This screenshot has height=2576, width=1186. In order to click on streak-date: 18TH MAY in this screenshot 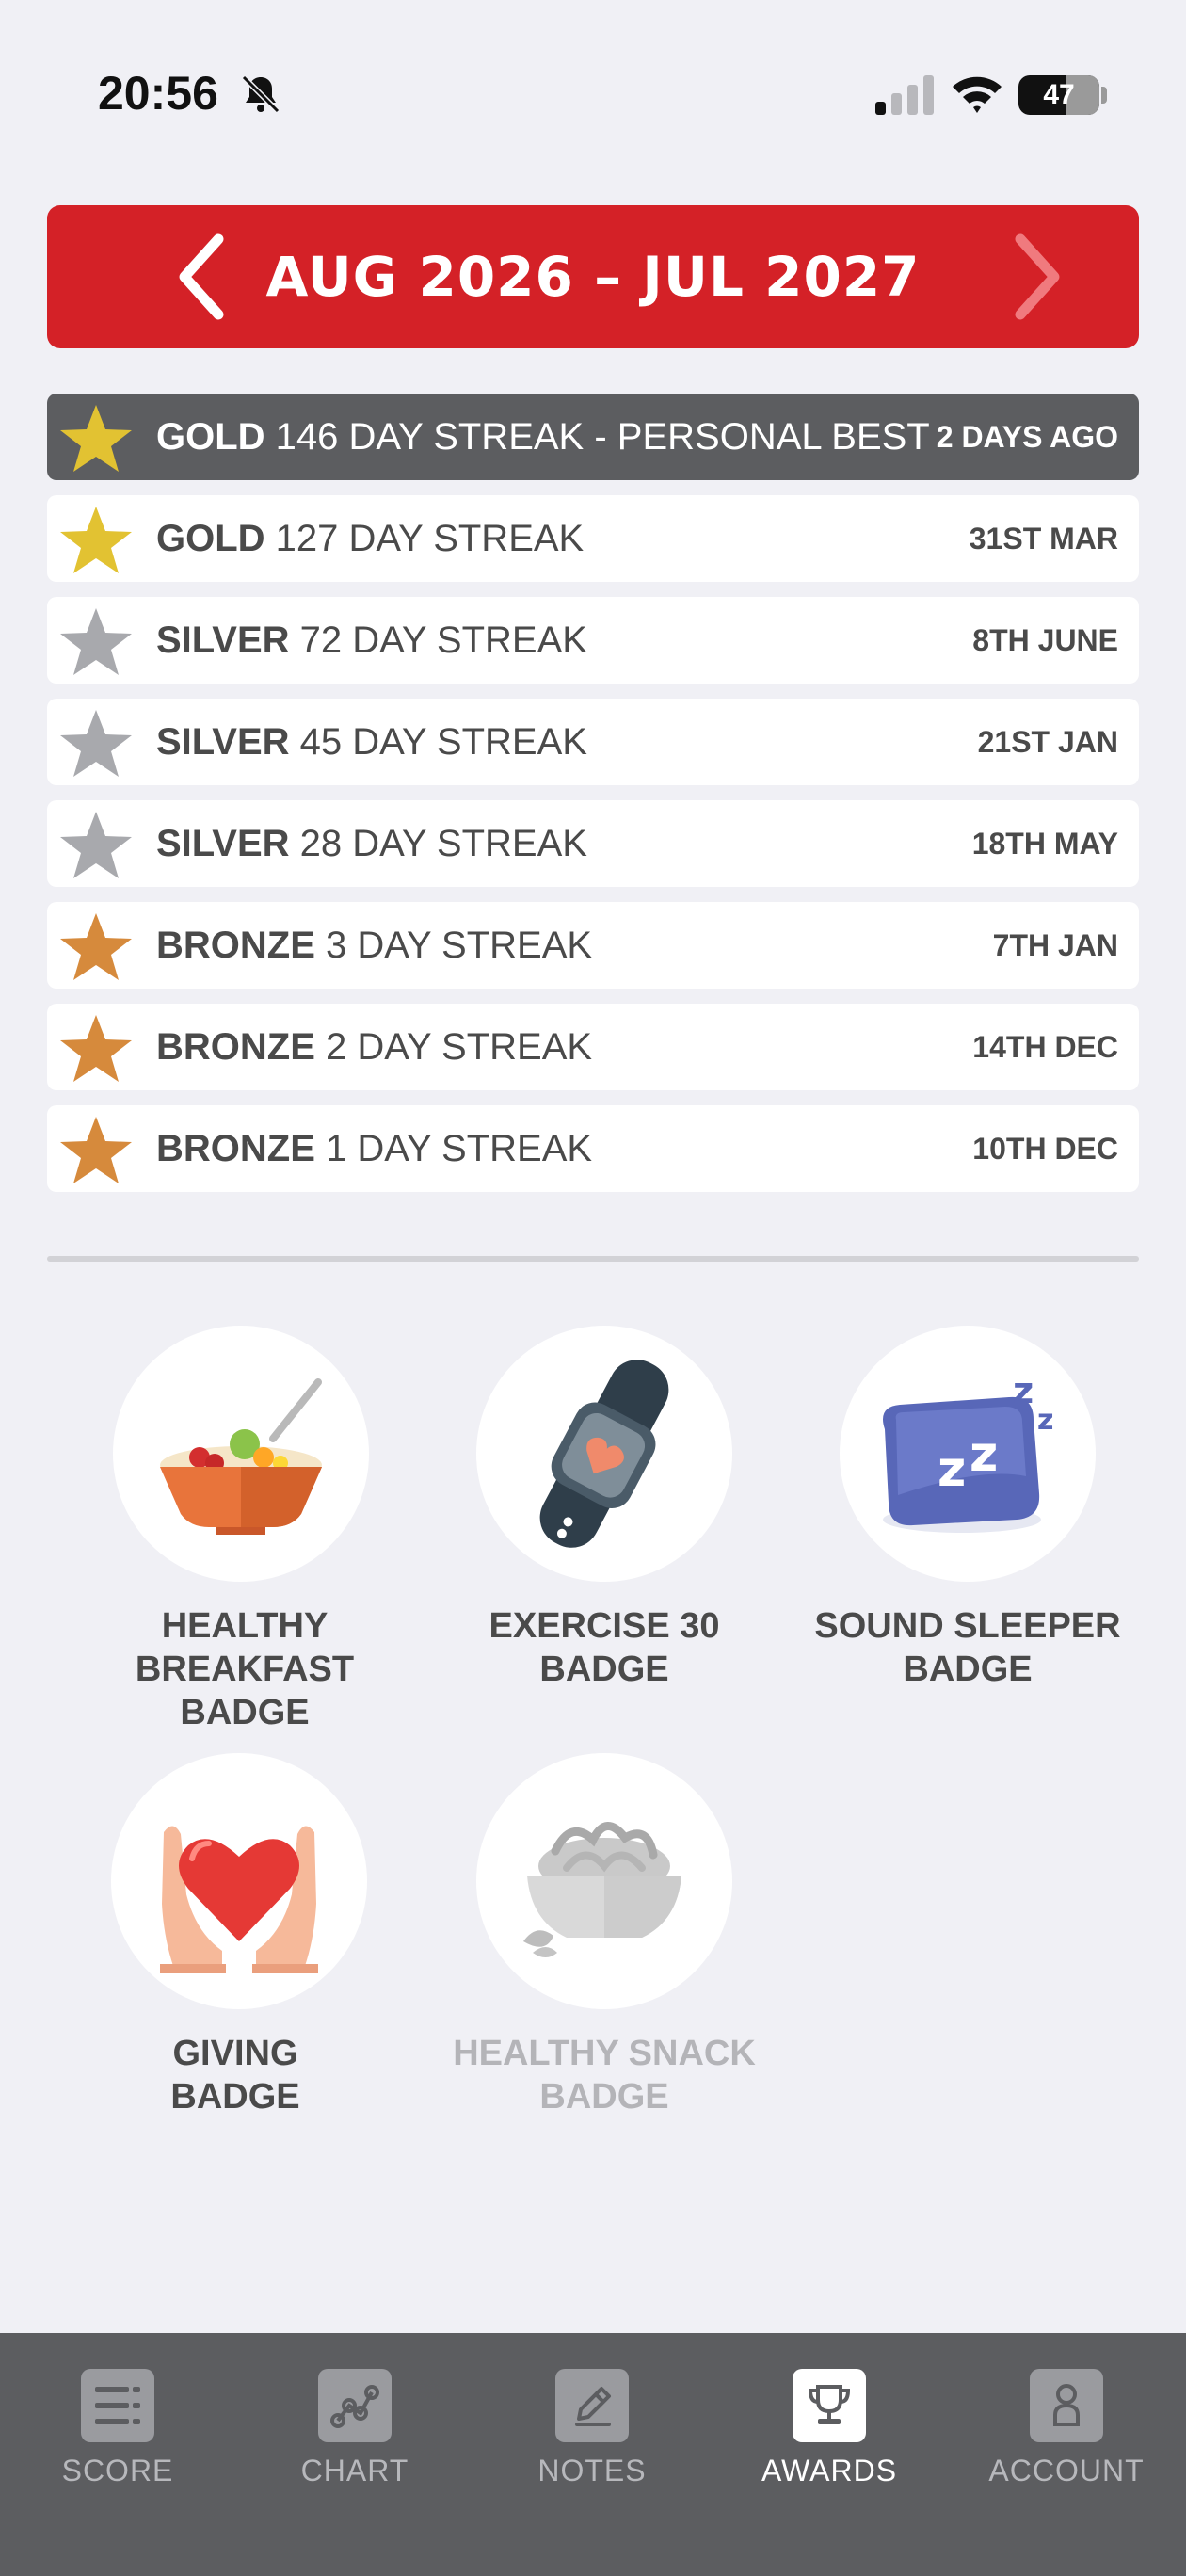, I will do `click(1044, 843)`.